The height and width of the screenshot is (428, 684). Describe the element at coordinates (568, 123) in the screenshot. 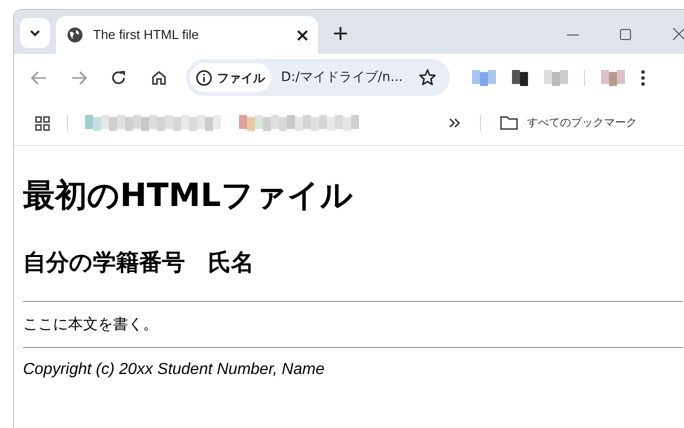

I see `all-bookmarks-button: すべてのブックマーク` at that location.